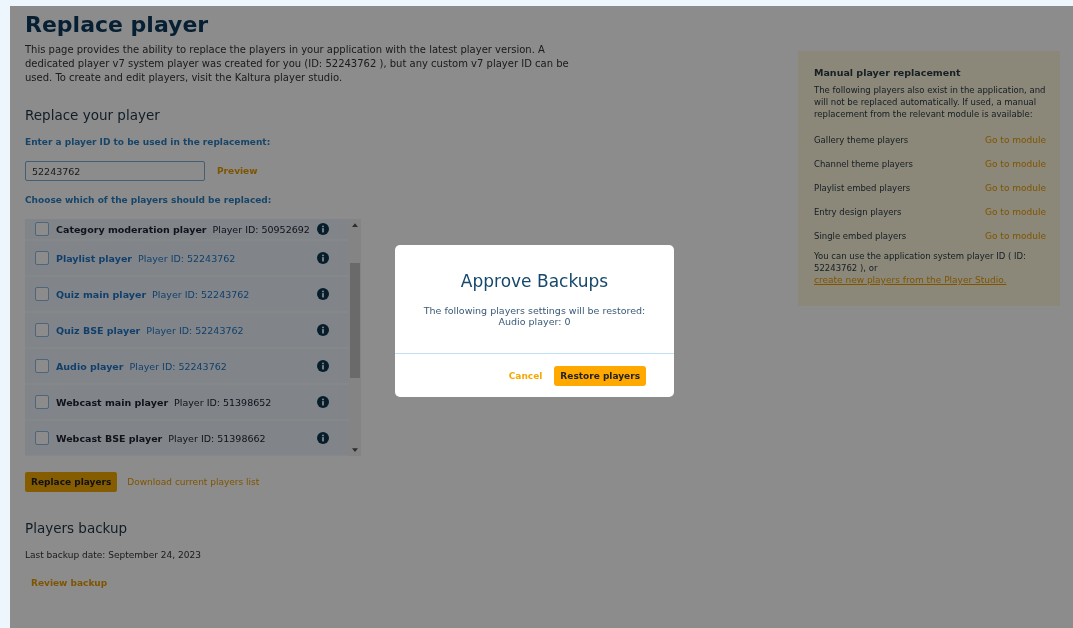 The image size is (1073, 628). Describe the element at coordinates (115, 171) in the screenshot. I see `player-id-field: 52243762` at that location.